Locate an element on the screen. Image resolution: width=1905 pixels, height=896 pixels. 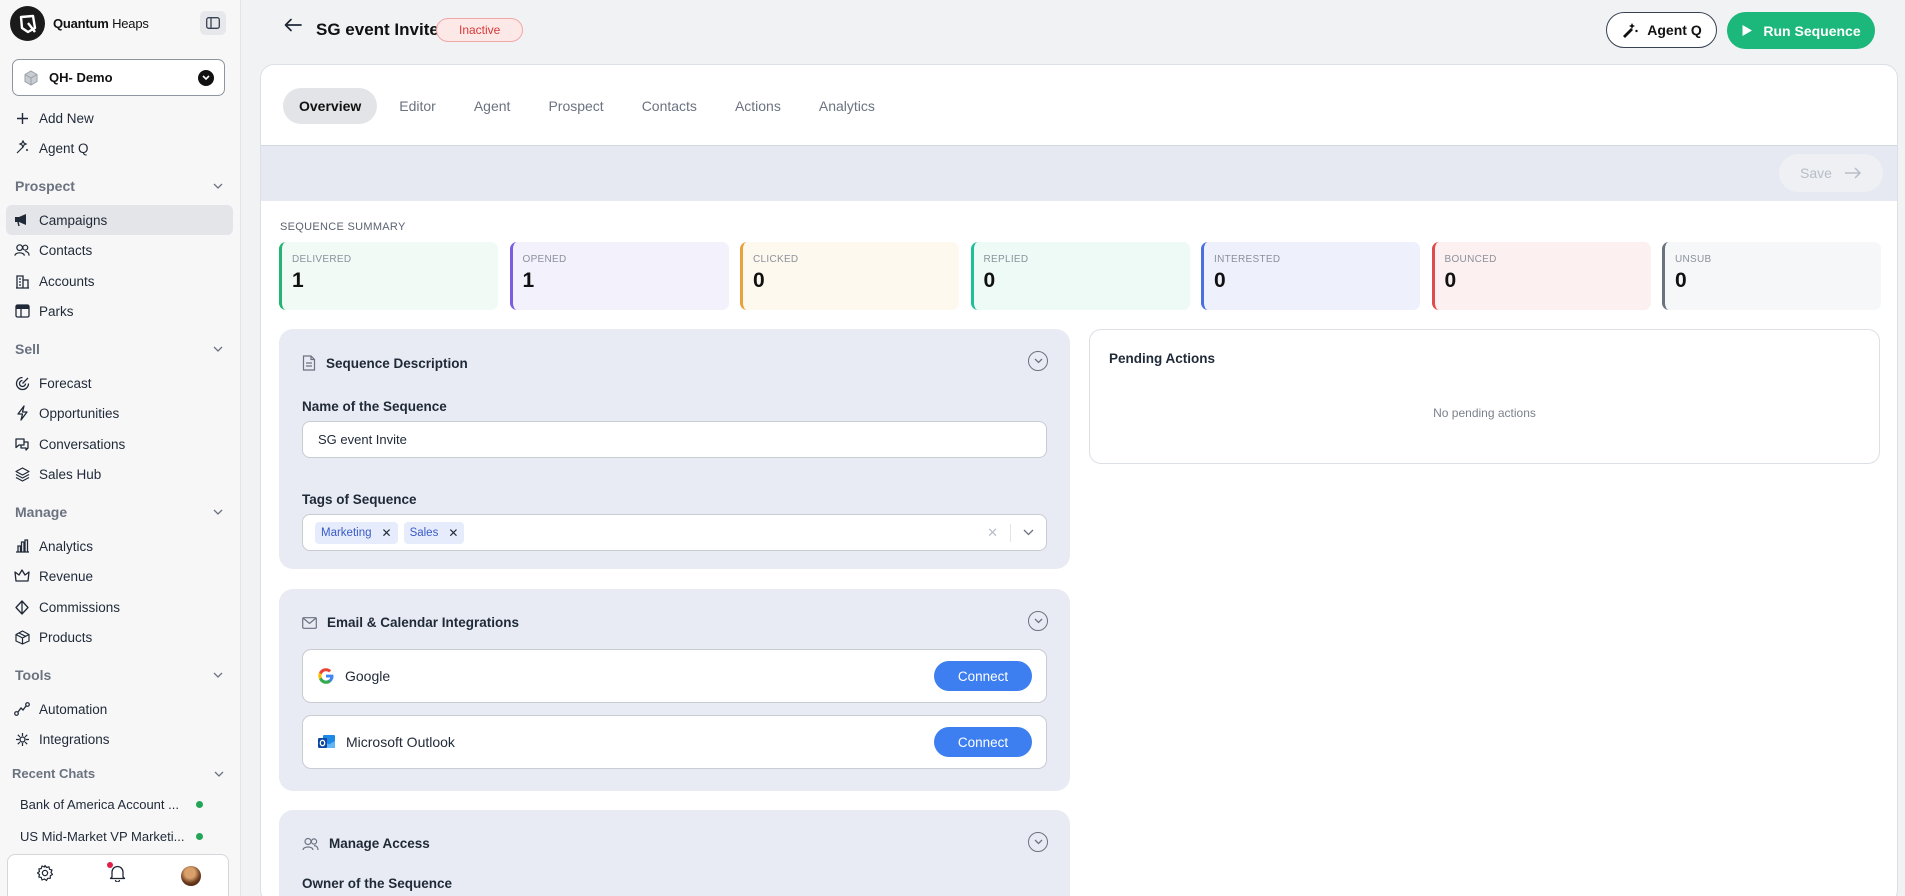
sidebar-item-label: Campaigns is located at coordinates (73, 220).